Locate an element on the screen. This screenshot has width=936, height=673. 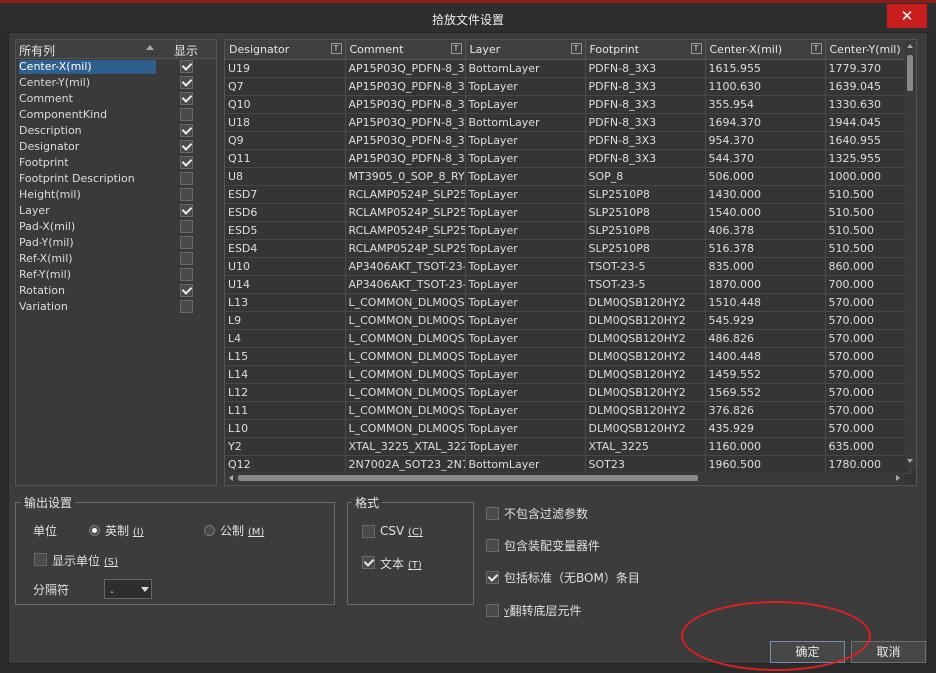
column-list-item: Pad-X(mil) is located at coordinates (116, 227).